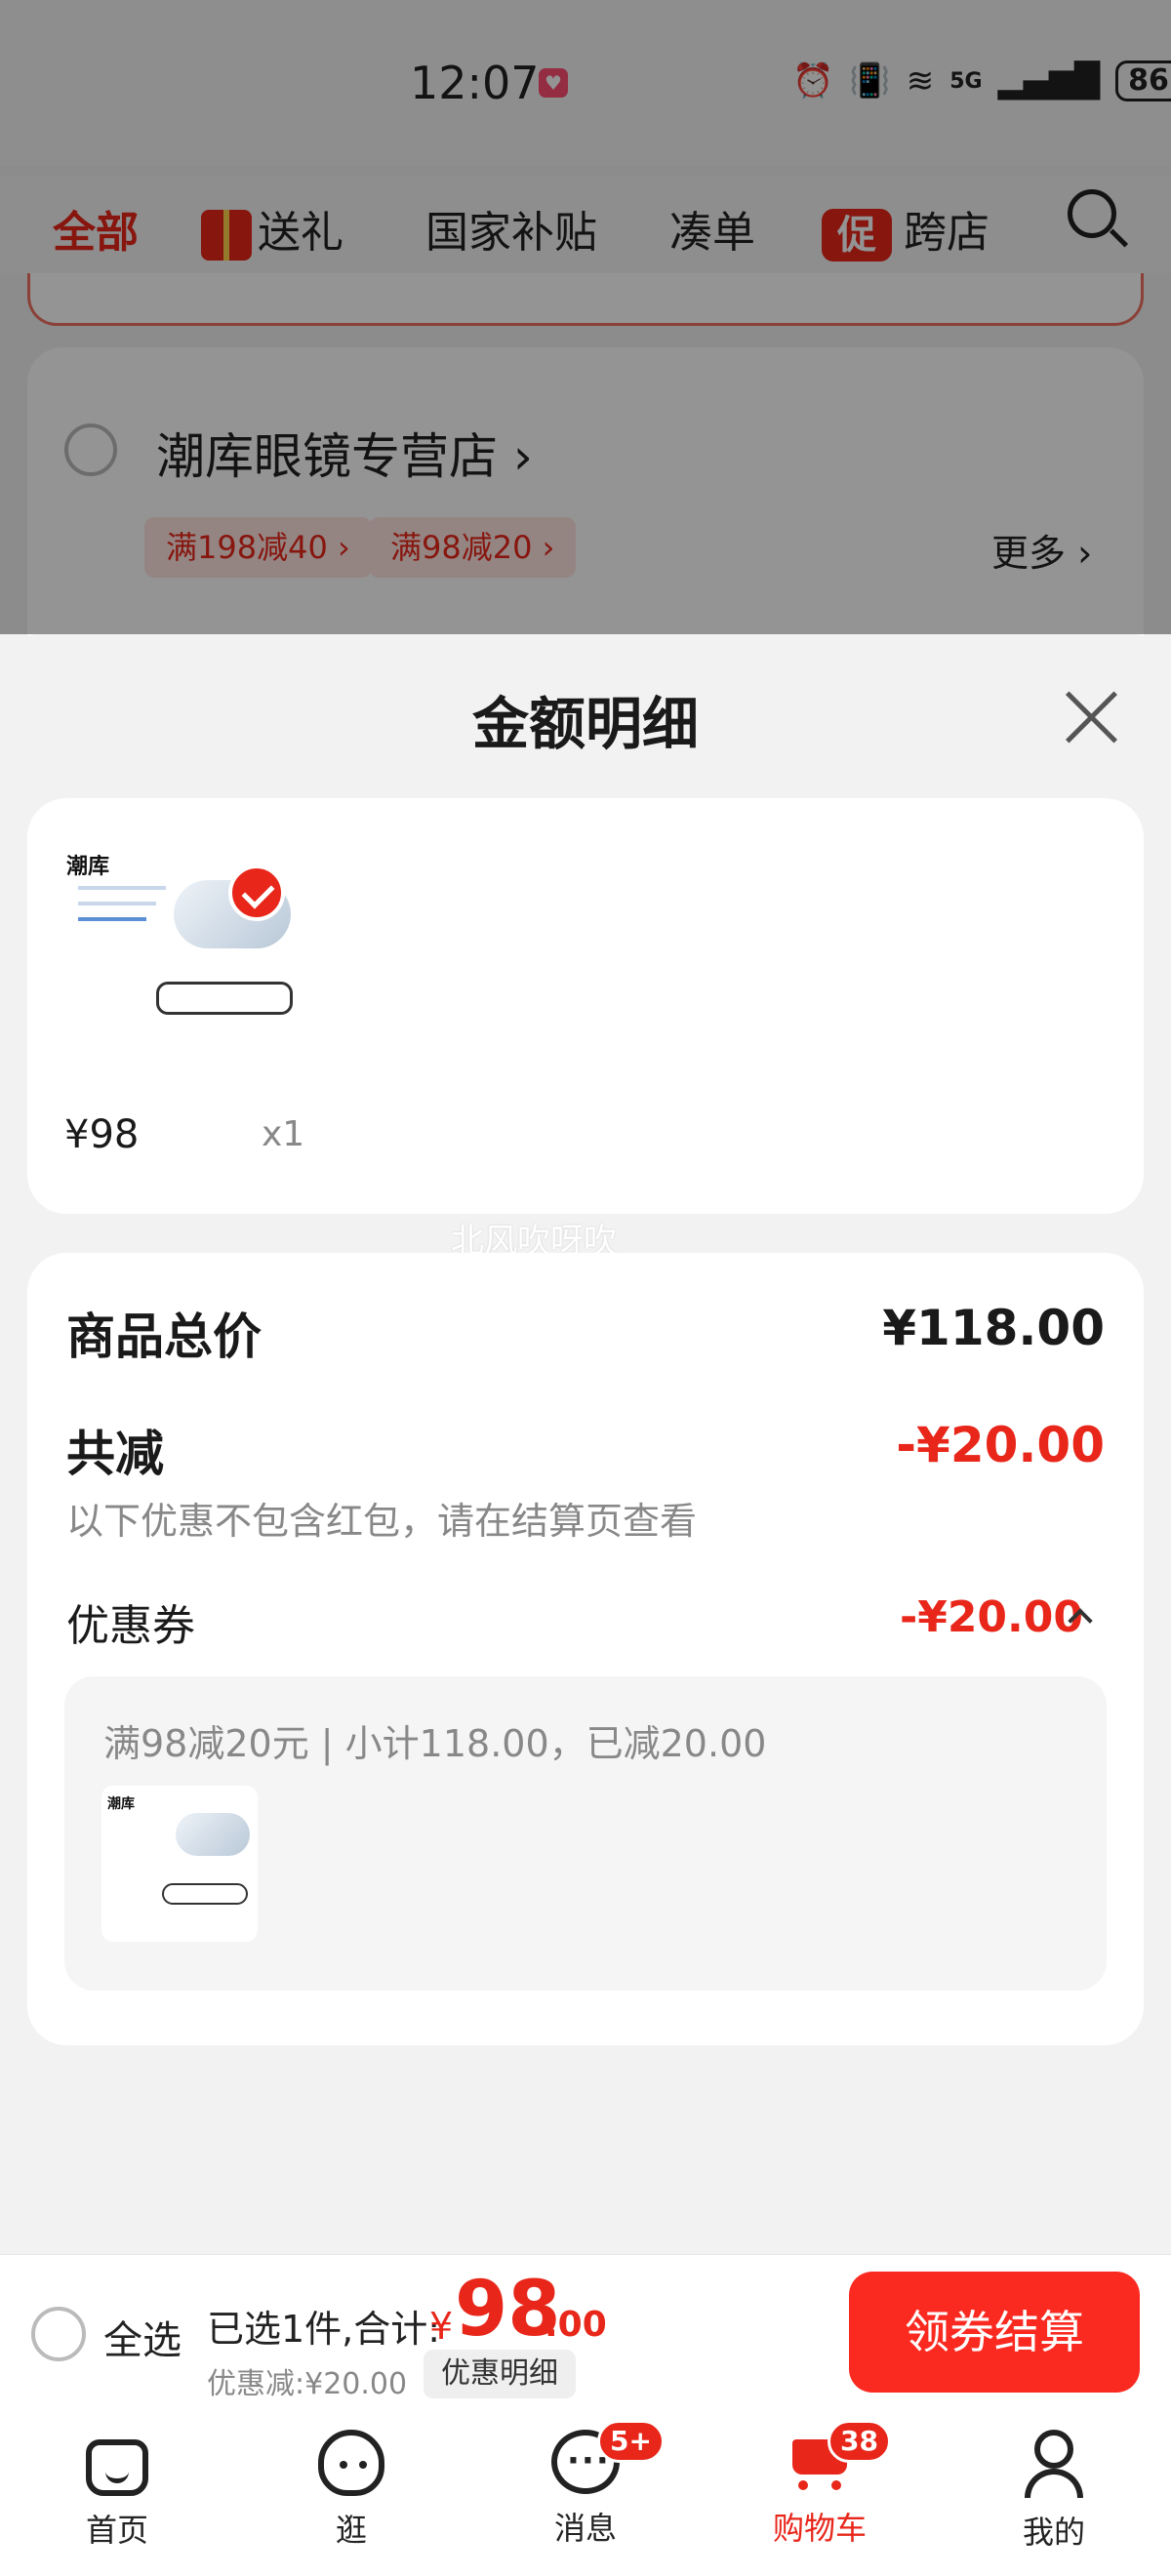 Image resolution: width=1171 pixels, height=2576 pixels. What do you see at coordinates (256, 893) in the screenshot?
I see `selected-check-icon` at bounding box center [256, 893].